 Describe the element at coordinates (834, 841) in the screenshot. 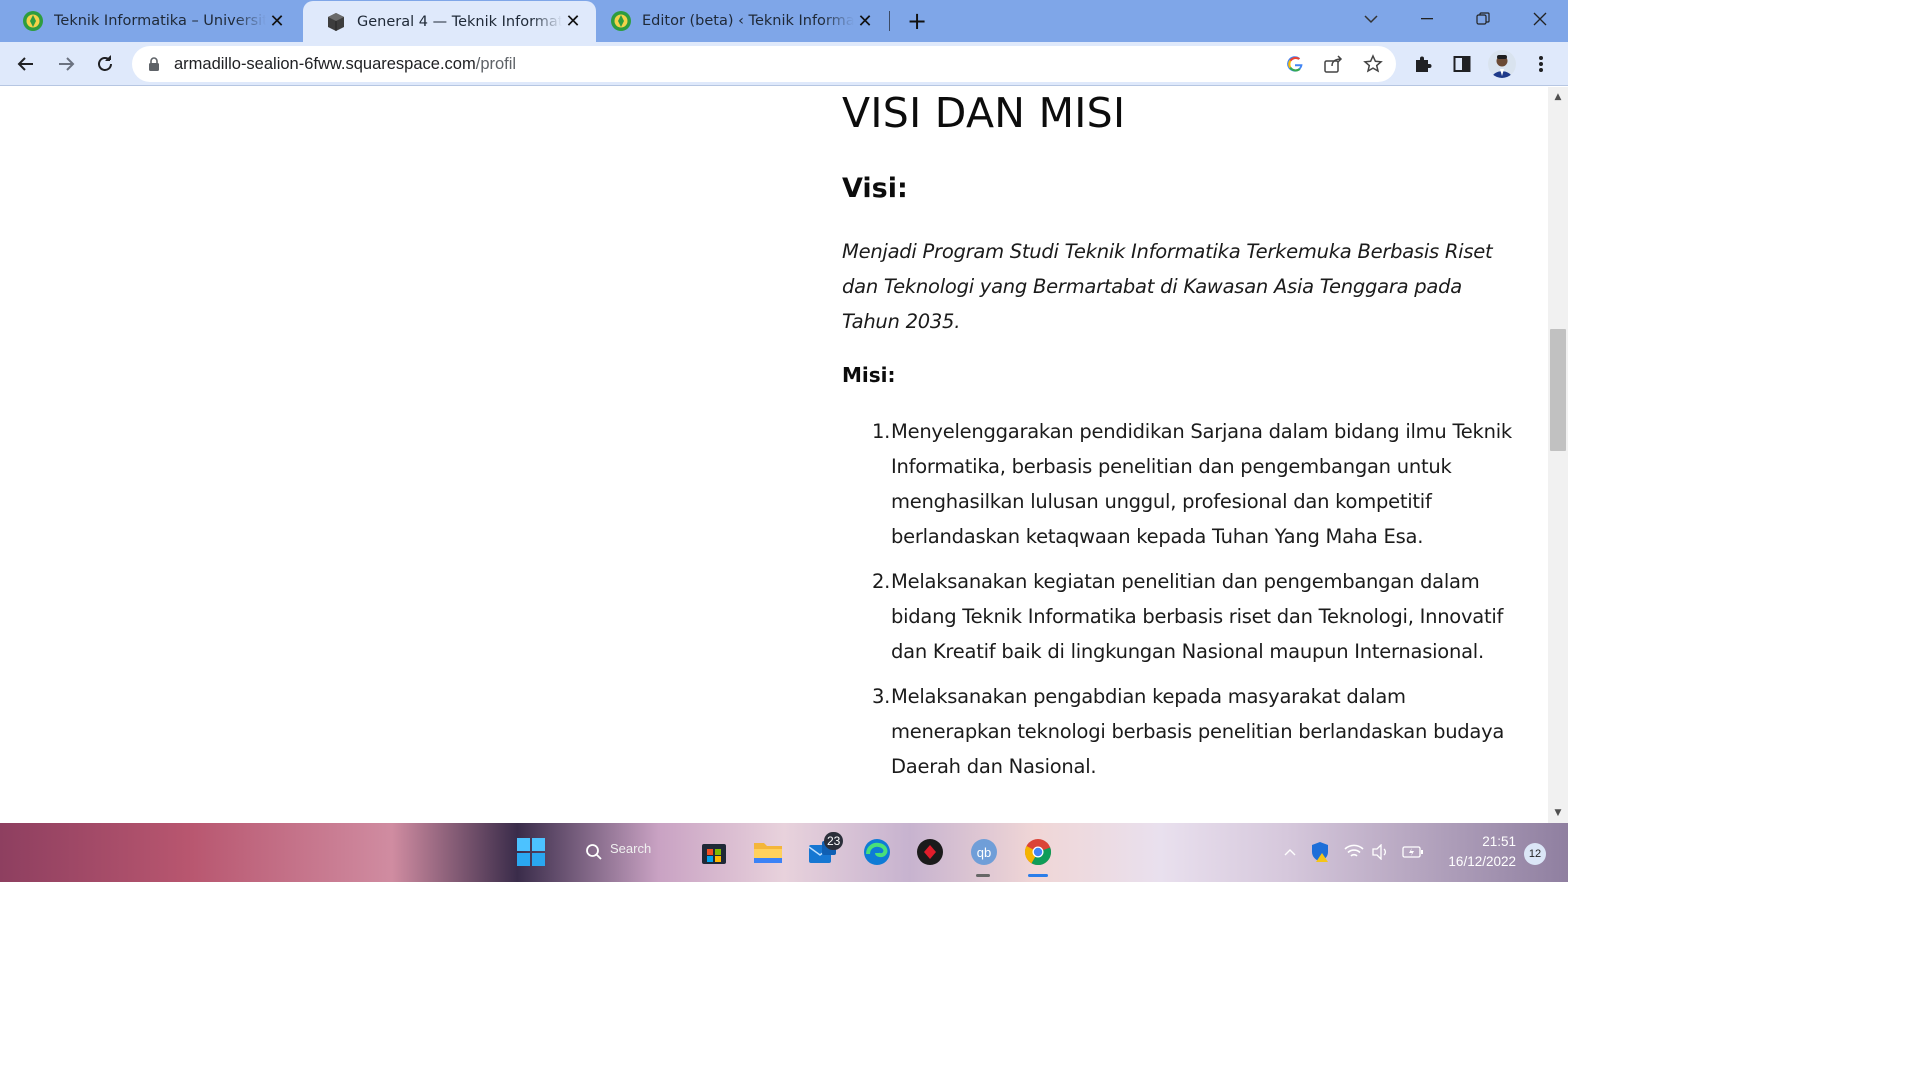

I see `mail-badge: 23` at that location.